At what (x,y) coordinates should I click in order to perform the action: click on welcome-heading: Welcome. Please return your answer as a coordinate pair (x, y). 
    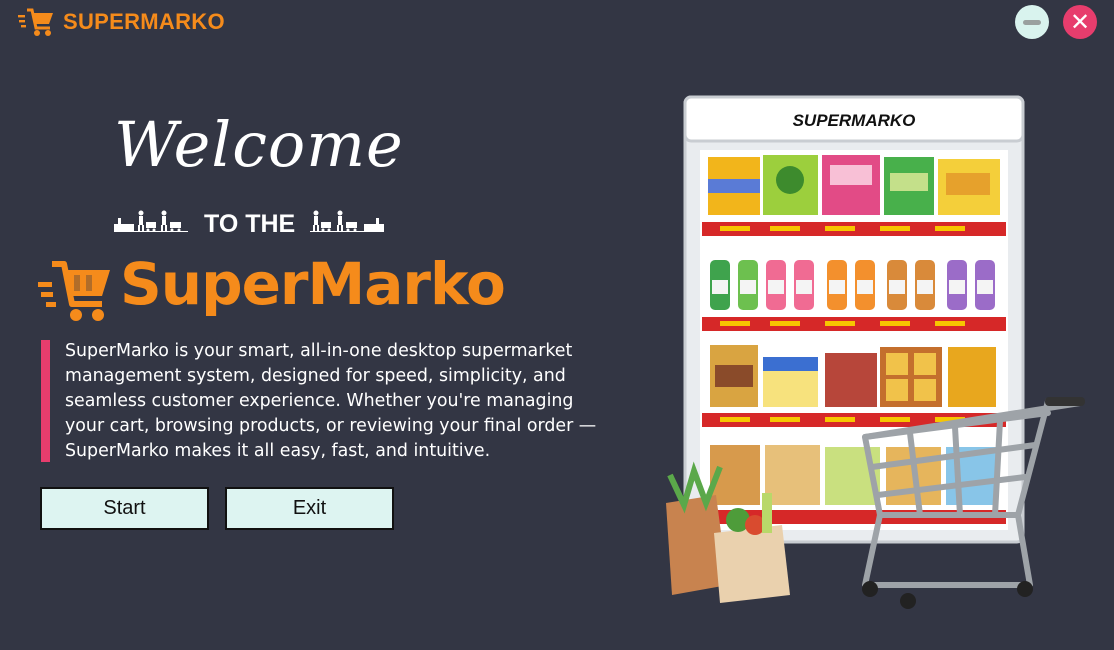
    Looking at the image, I should click on (259, 144).